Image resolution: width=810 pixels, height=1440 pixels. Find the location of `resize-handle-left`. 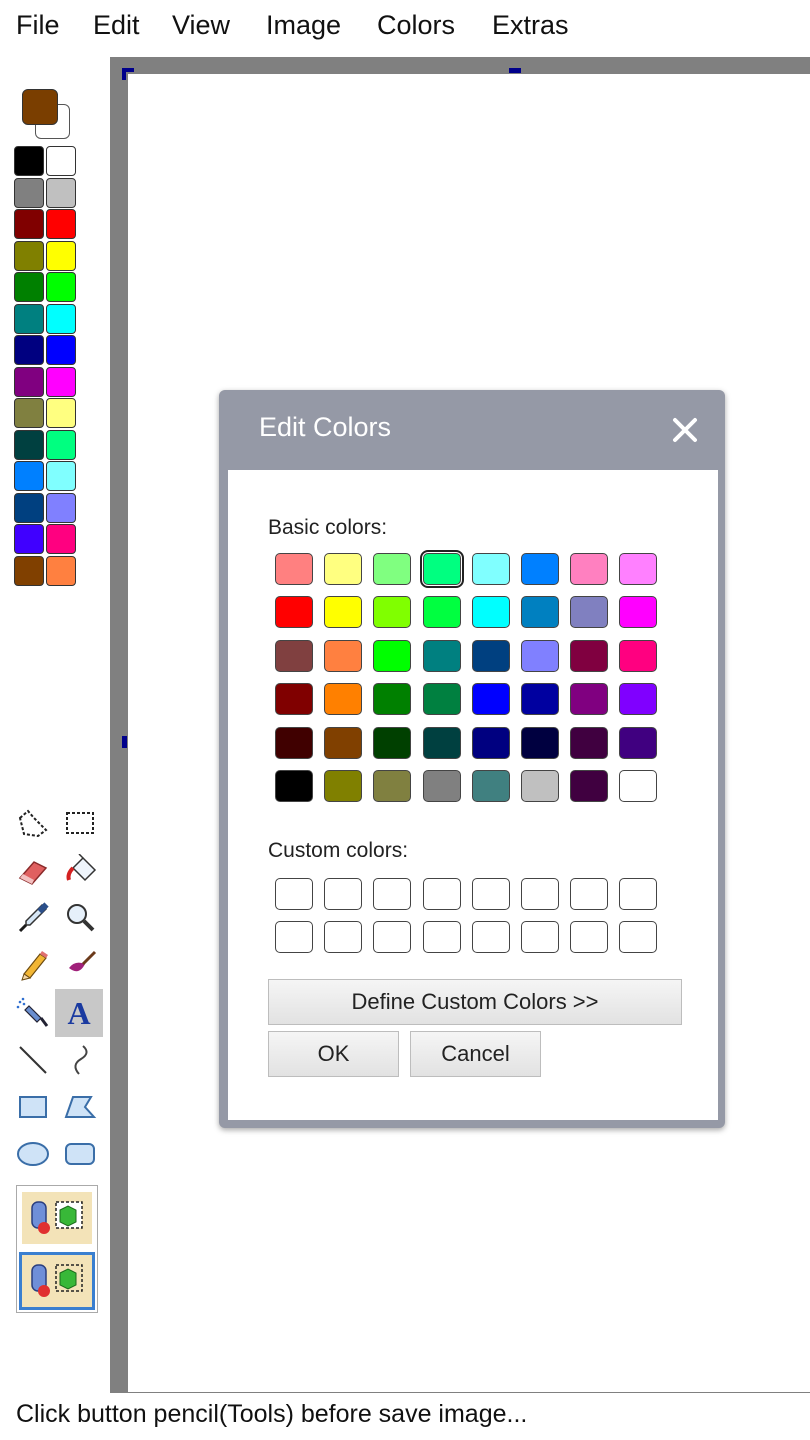

resize-handle-left is located at coordinates (124, 742).